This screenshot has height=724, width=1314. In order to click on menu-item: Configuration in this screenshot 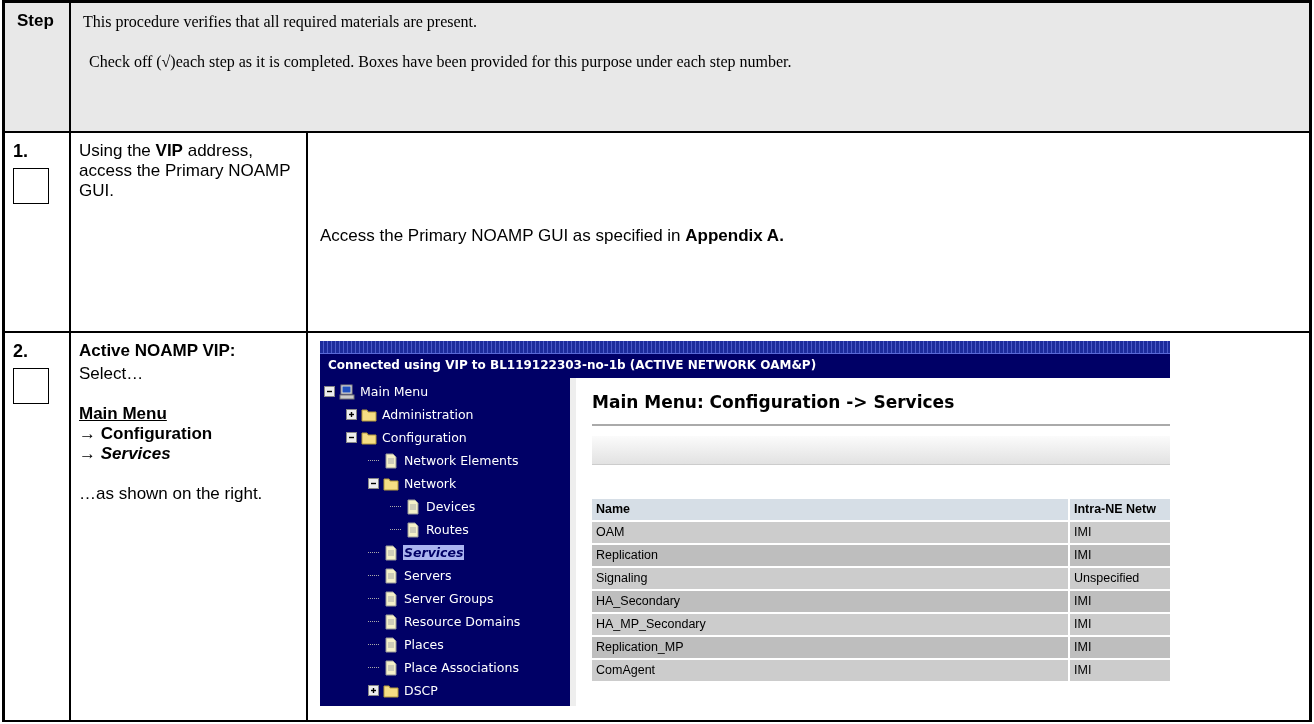, I will do `click(424, 437)`.